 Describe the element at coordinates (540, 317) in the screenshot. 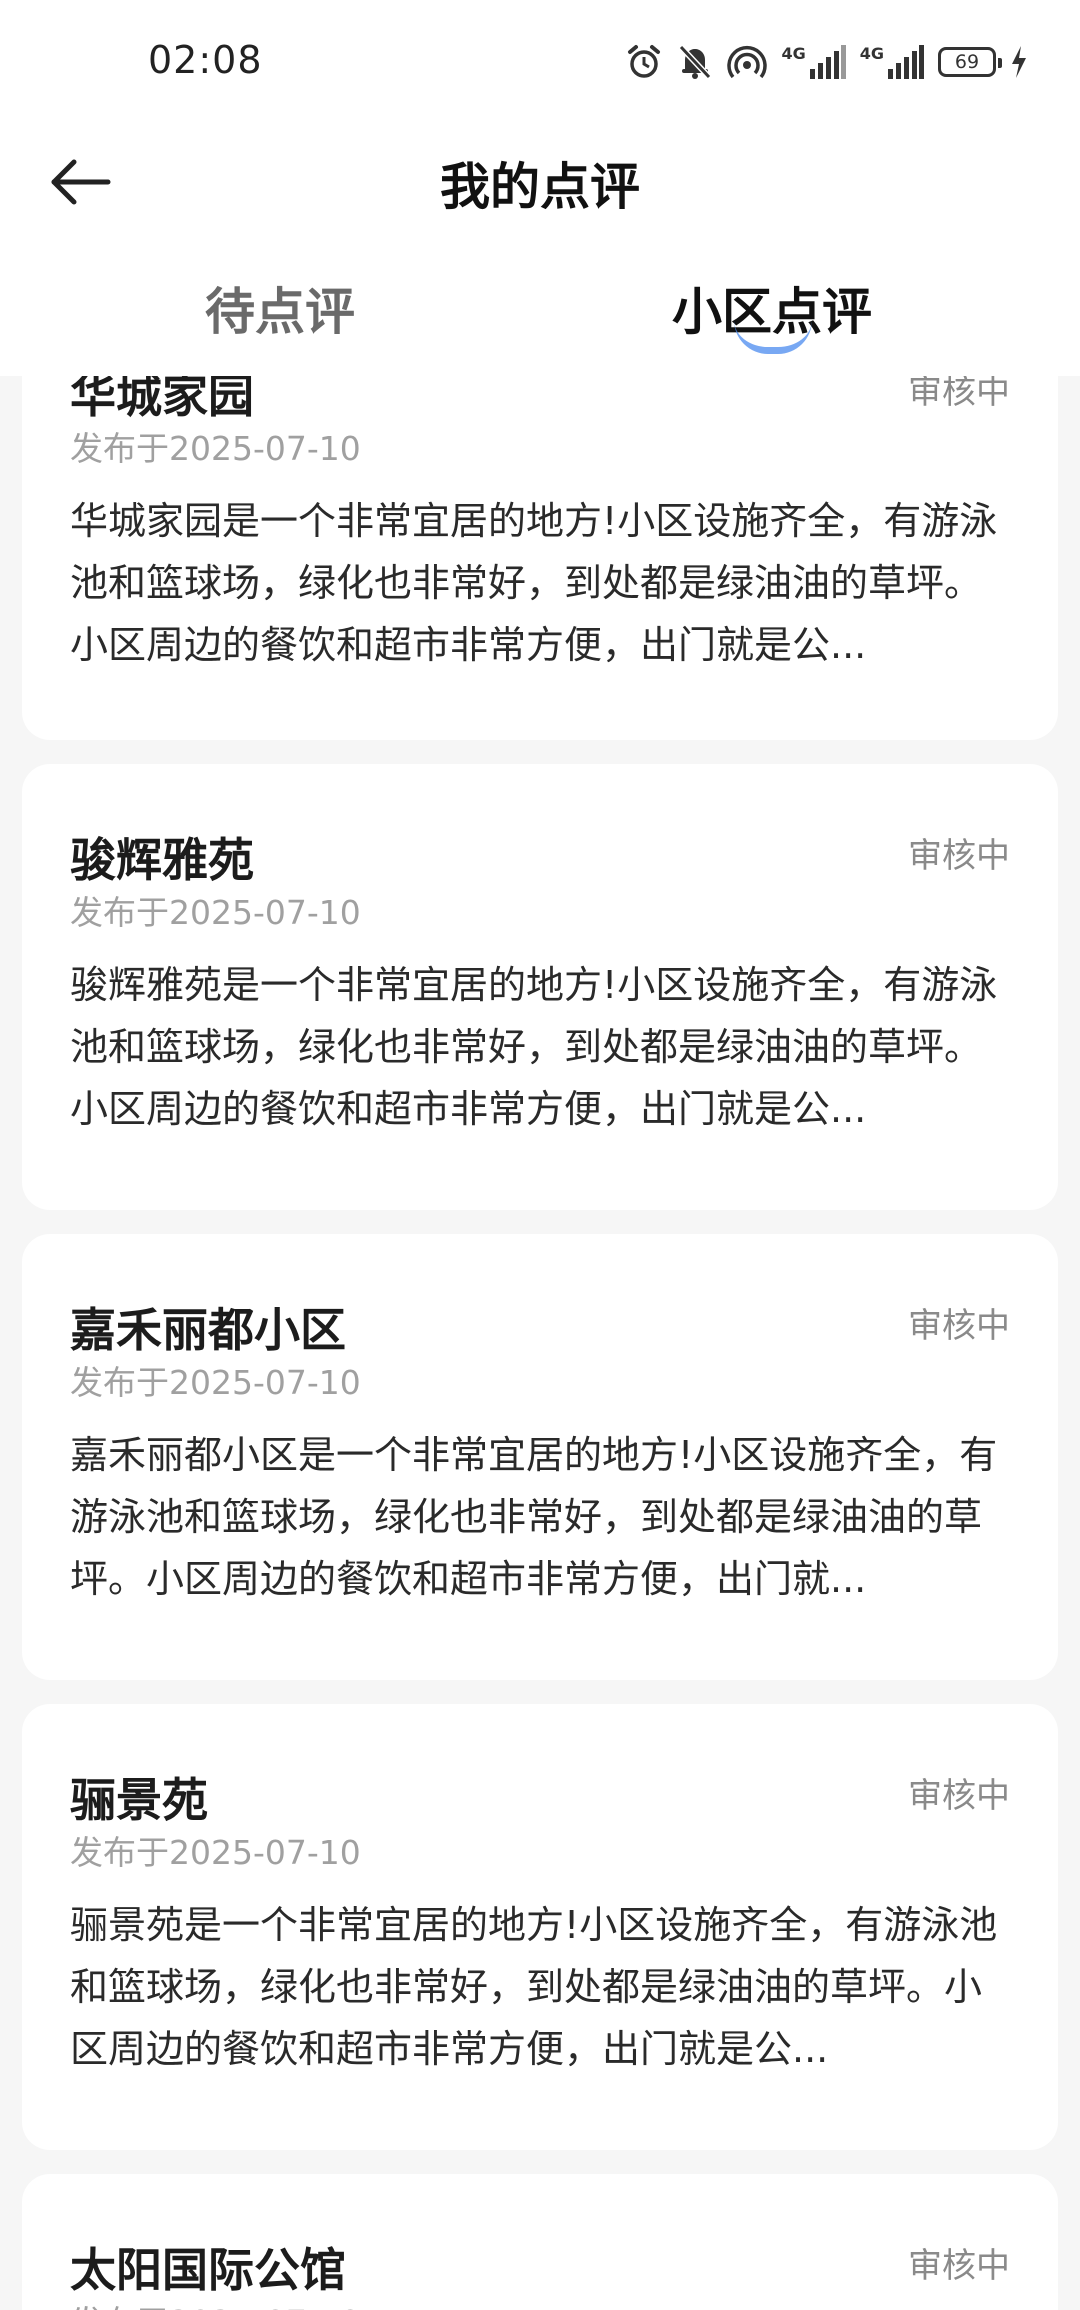

I see `tab-bar: 待点评 小区点评` at that location.